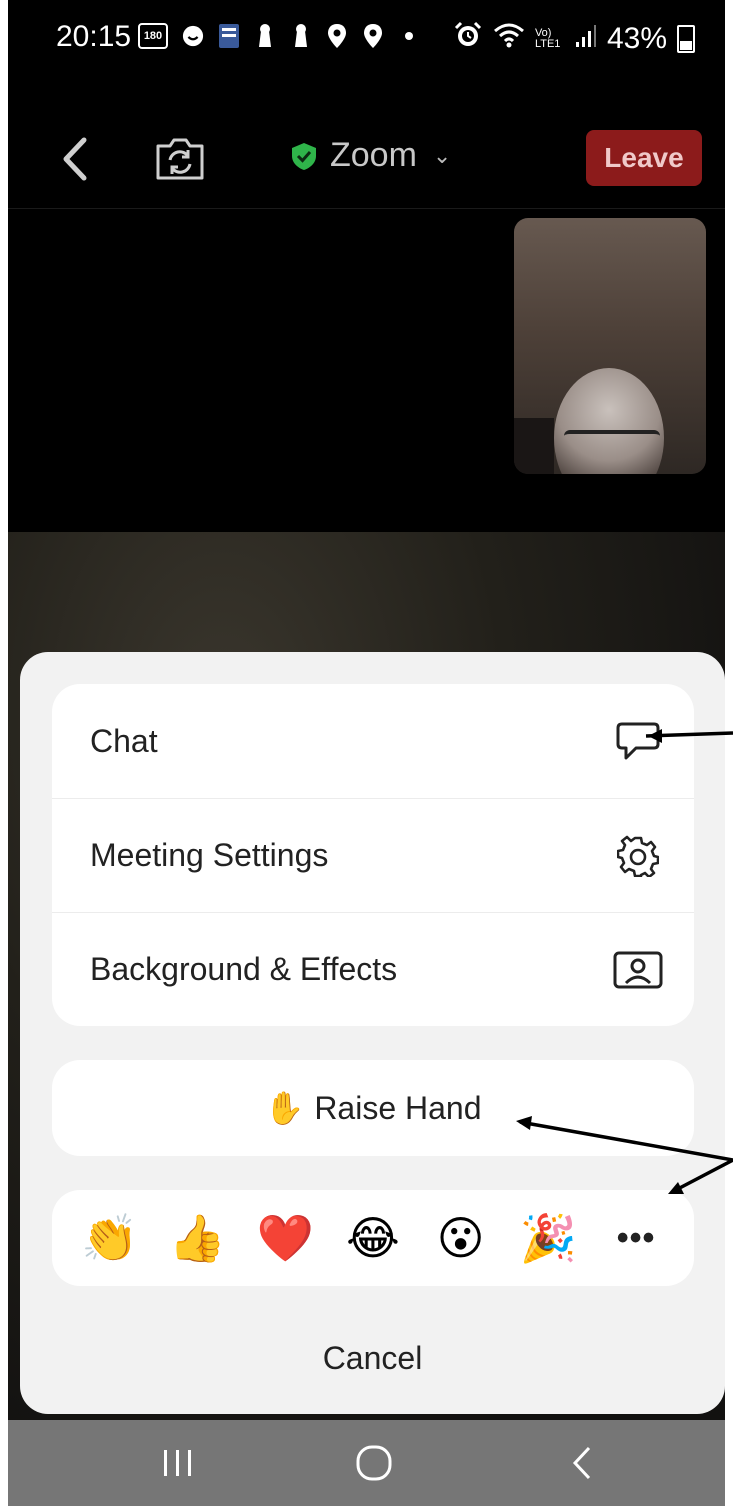  I want to click on raised-hand-icon: ✋, so click(284, 1108).